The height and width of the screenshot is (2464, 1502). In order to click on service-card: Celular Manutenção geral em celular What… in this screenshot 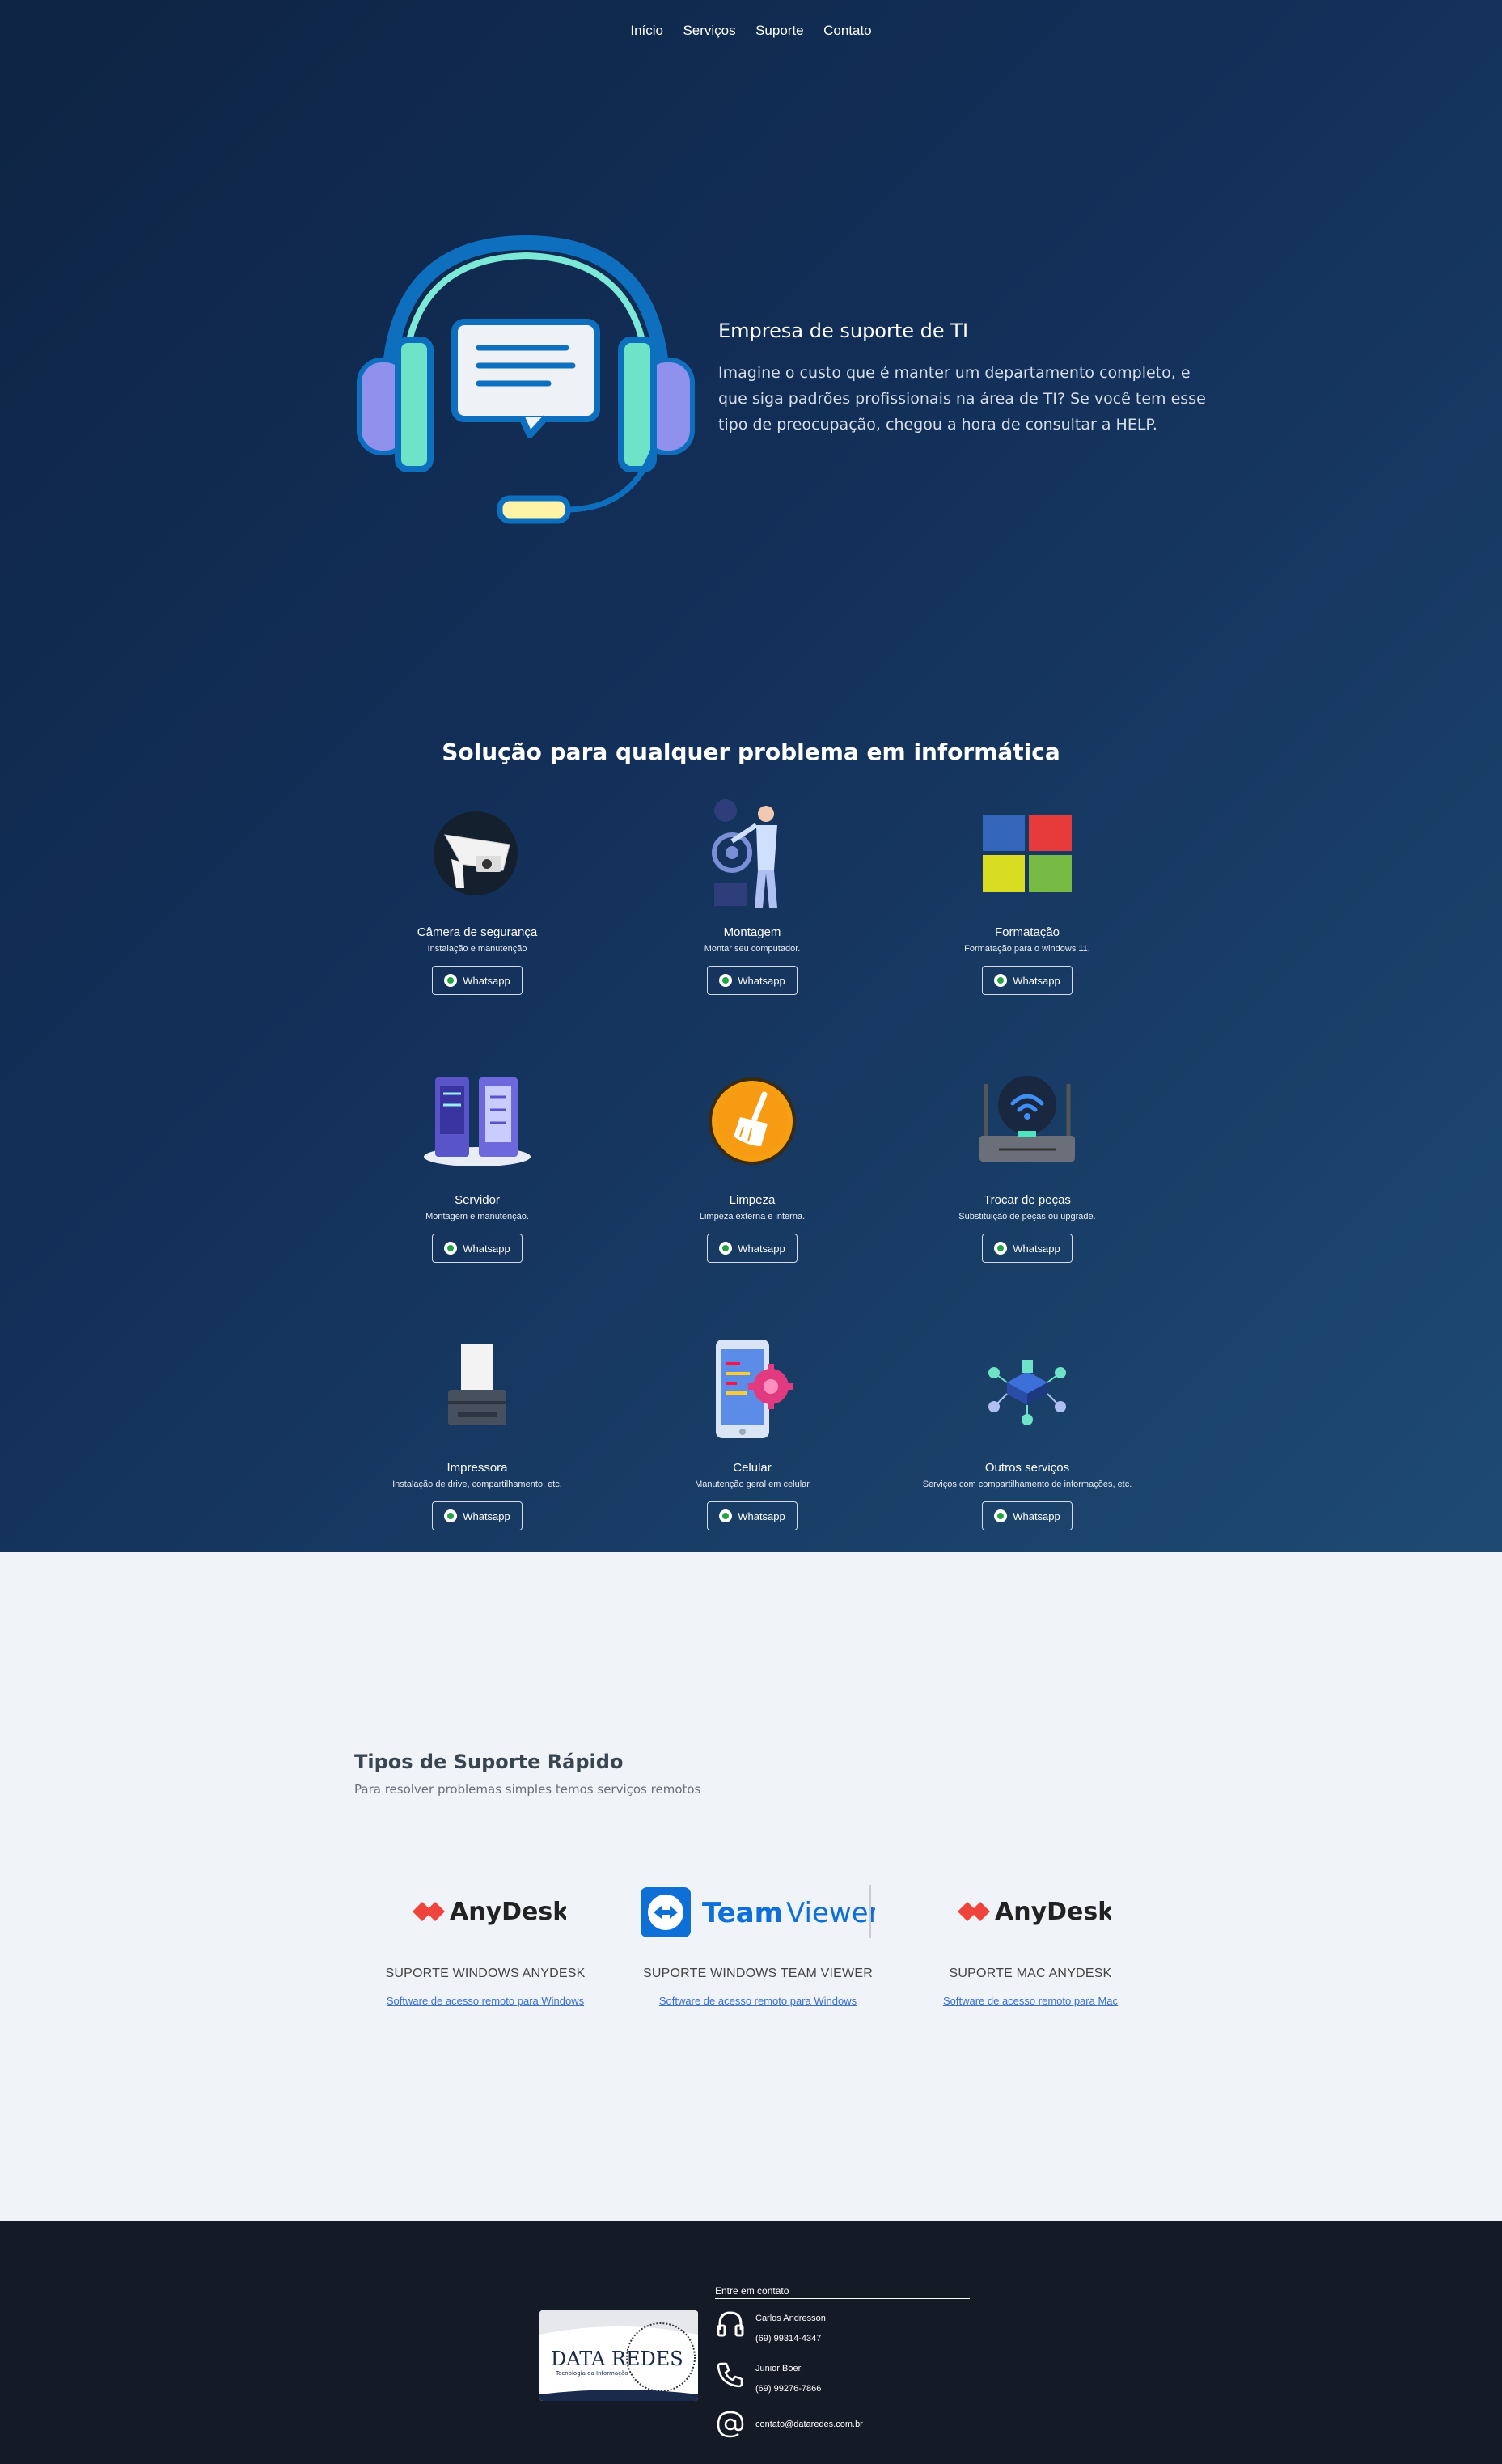, I will do `click(752, 1429)`.